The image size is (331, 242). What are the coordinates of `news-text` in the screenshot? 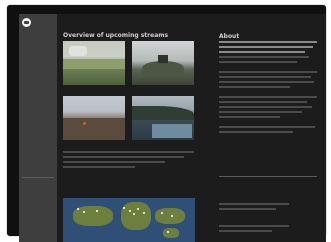 It's located at (254, 208).